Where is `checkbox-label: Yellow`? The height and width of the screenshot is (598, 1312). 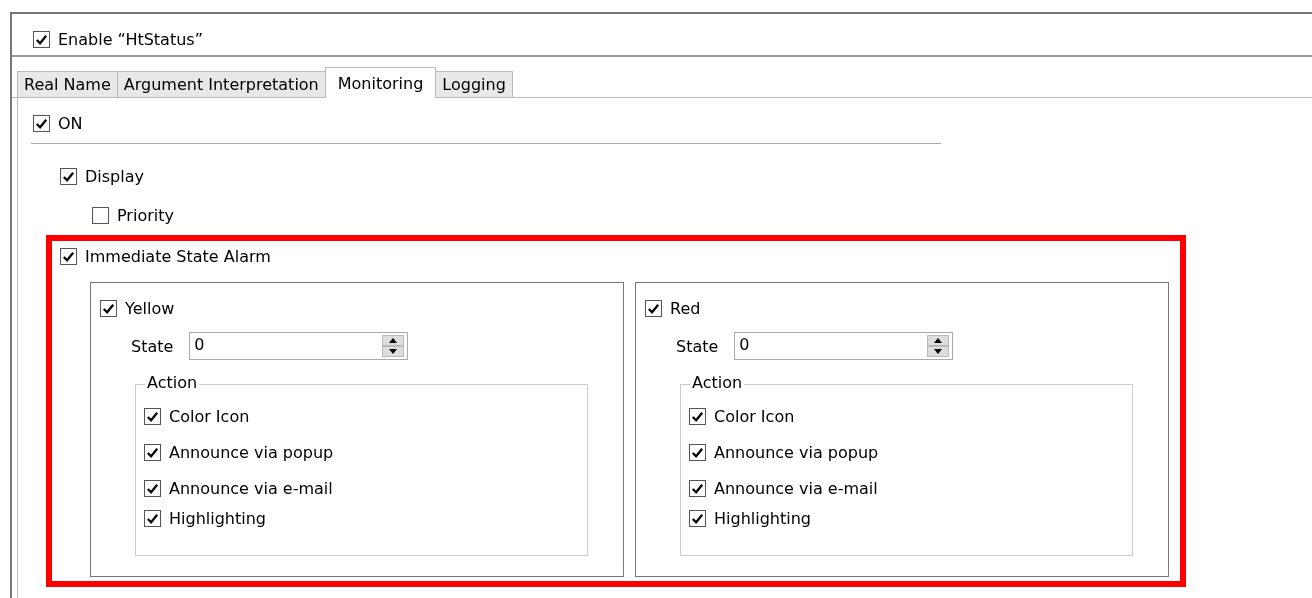 checkbox-label: Yellow is located at coordinates (150, 308).